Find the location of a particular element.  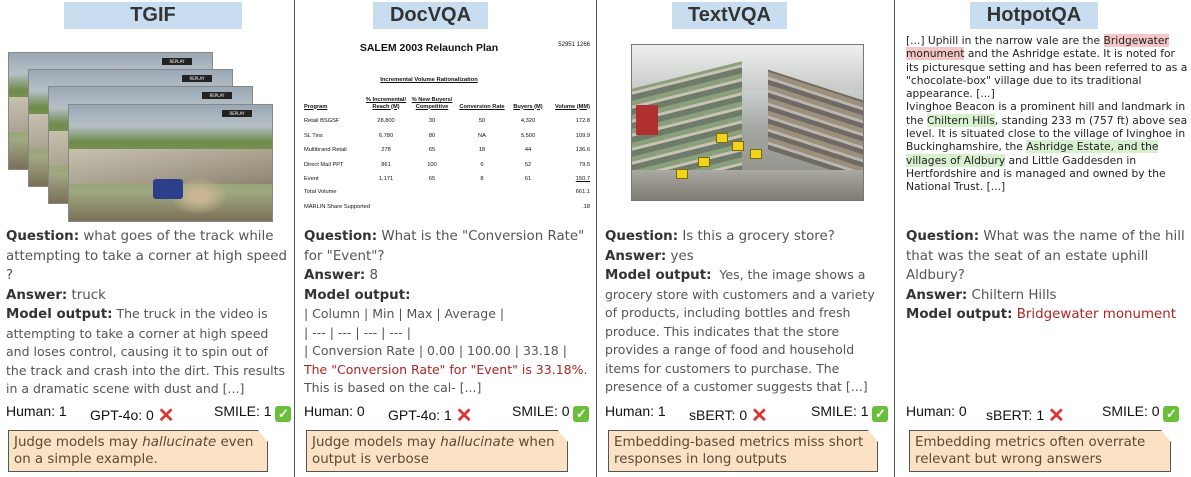

truck-icon is located at coordinates (168, 189).